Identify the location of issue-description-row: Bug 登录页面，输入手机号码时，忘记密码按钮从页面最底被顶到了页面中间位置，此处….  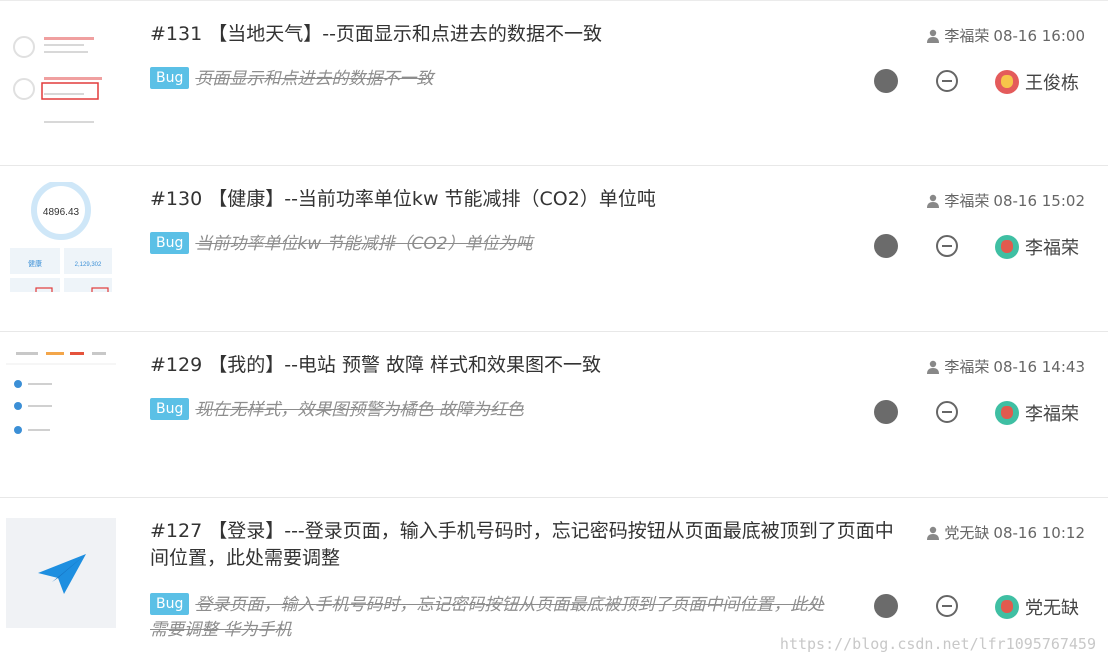
(490, 618).